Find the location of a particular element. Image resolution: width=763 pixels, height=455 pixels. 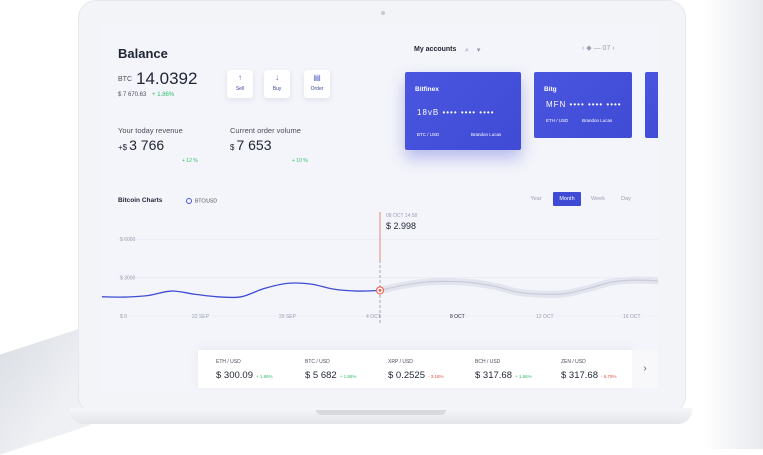

tooltip-date: 08 OCT 14:58 is located at coordinates (402, 216).